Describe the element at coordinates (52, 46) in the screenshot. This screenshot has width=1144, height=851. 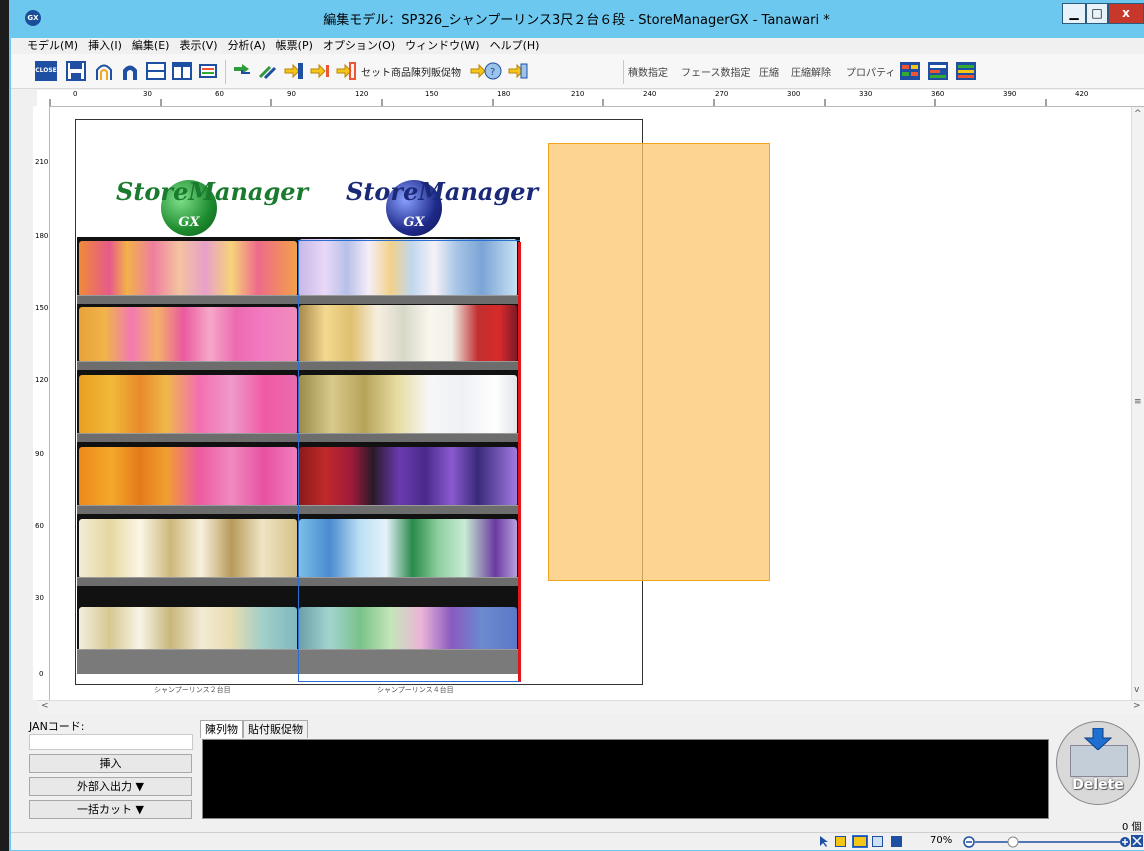
I see `menu-model: モデル(M)` at that location.